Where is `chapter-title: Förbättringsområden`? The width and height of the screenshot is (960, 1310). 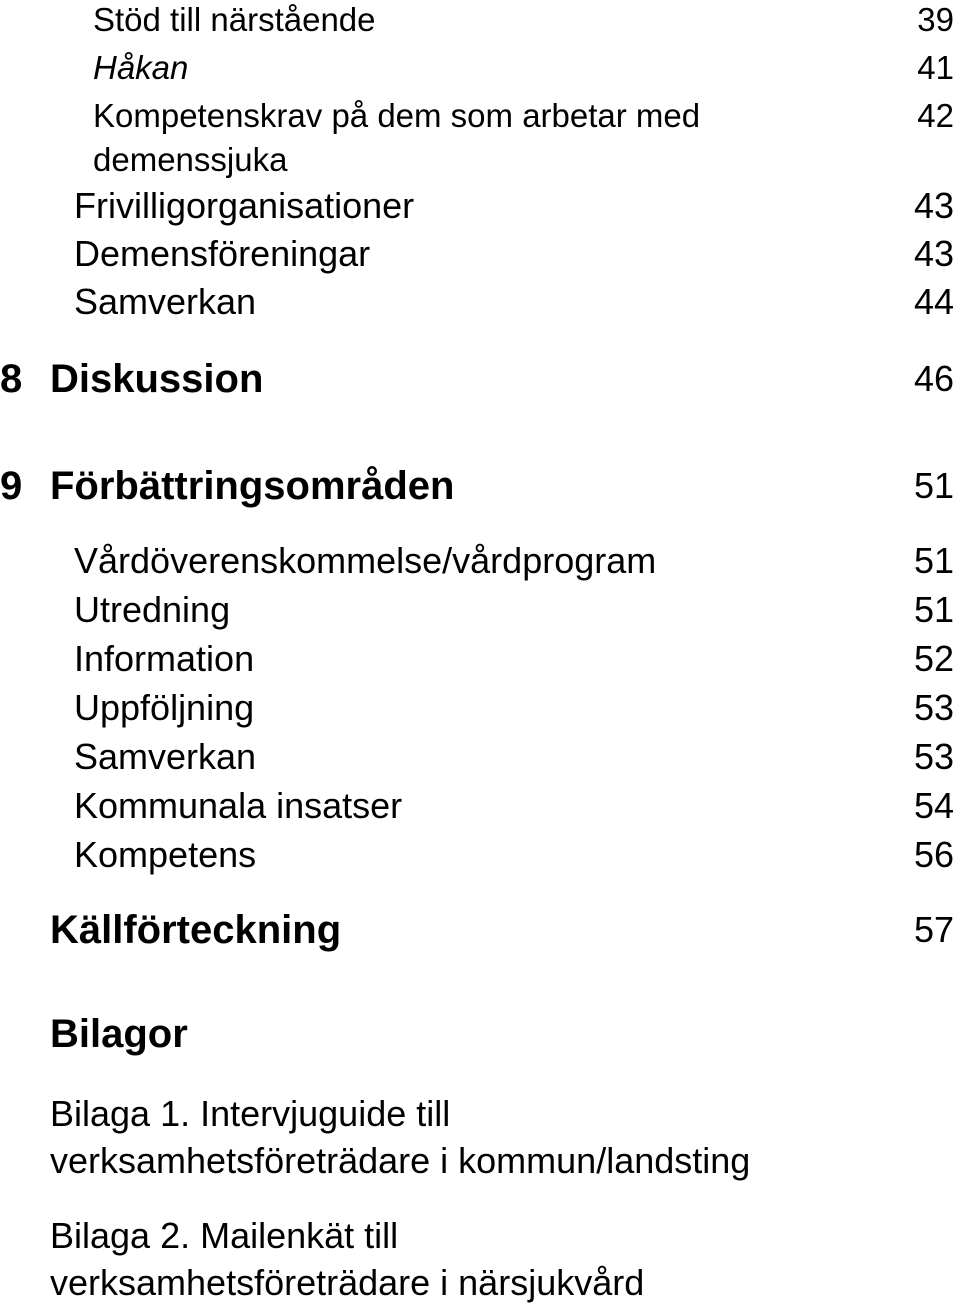
chapter-title: Förbättringsområden is located at coordinates (252, 486).